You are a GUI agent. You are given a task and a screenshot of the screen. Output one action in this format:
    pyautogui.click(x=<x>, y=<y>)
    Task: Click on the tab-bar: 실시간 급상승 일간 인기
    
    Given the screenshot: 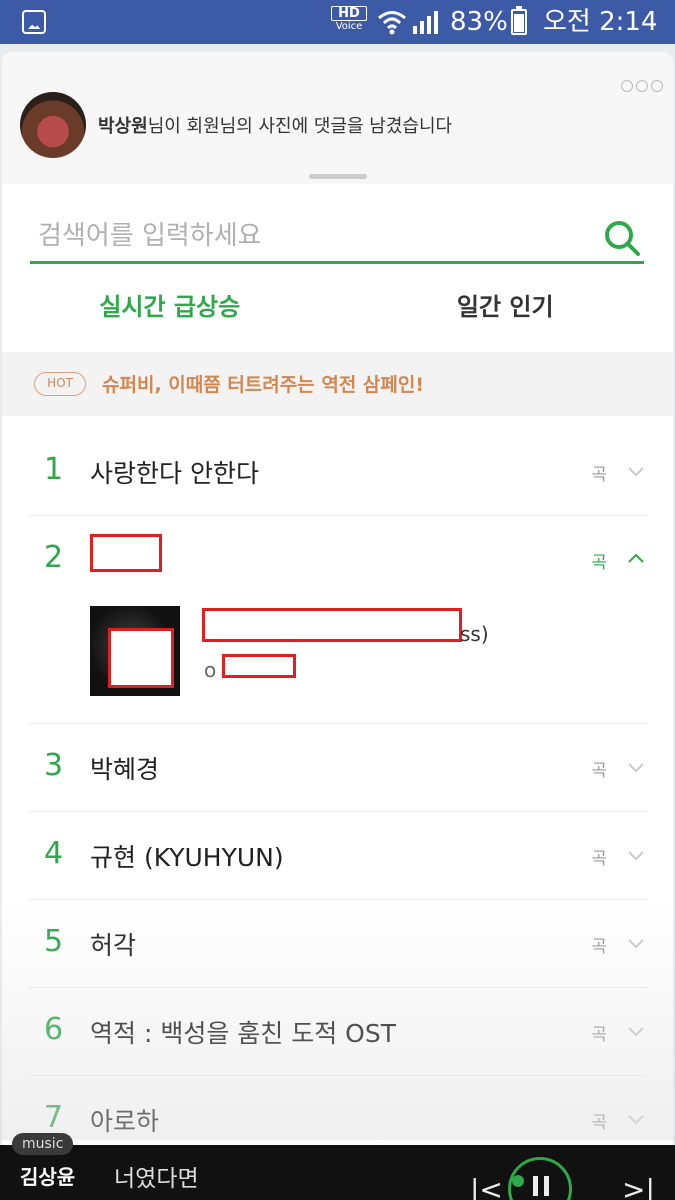 What is the action you would take?
    pyautogui.click(x=337, y=312)
    